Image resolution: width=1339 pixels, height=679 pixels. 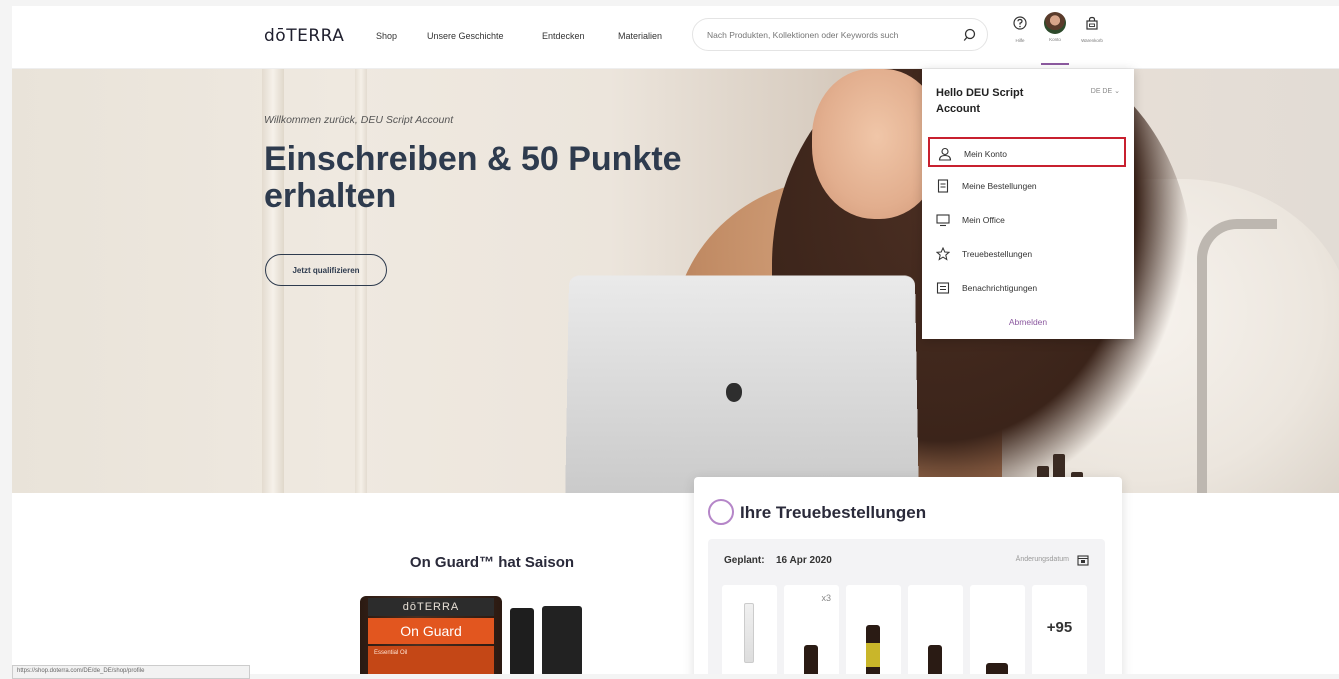 I want to click on product-quantity: x3, so click(x=826, y=598).